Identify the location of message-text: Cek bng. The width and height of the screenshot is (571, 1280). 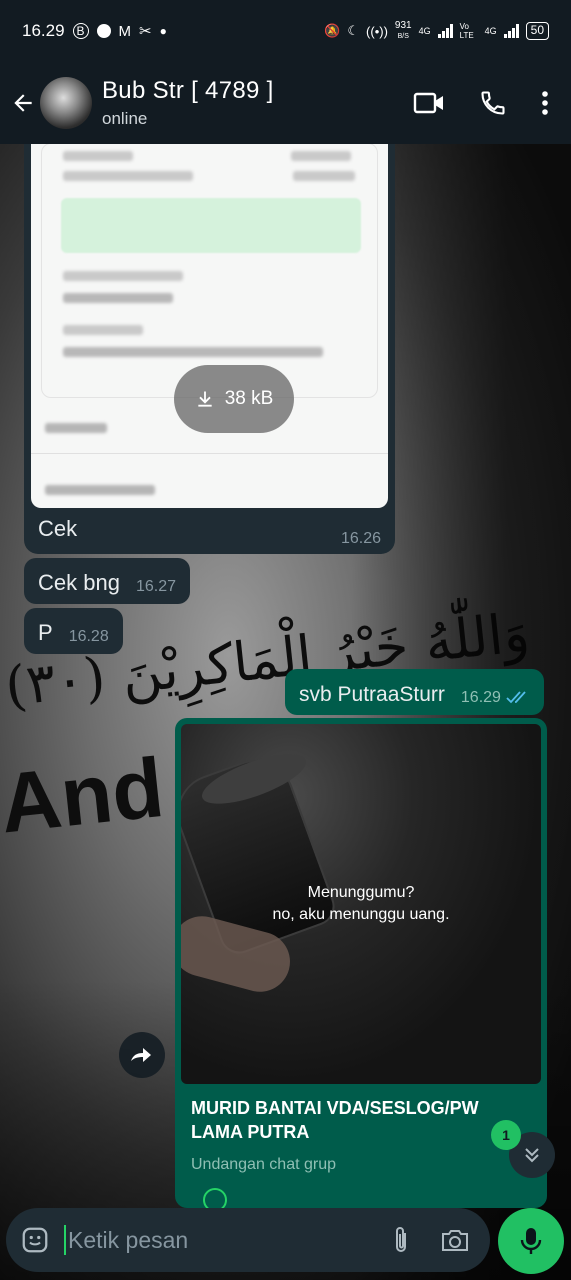
(79, 582).